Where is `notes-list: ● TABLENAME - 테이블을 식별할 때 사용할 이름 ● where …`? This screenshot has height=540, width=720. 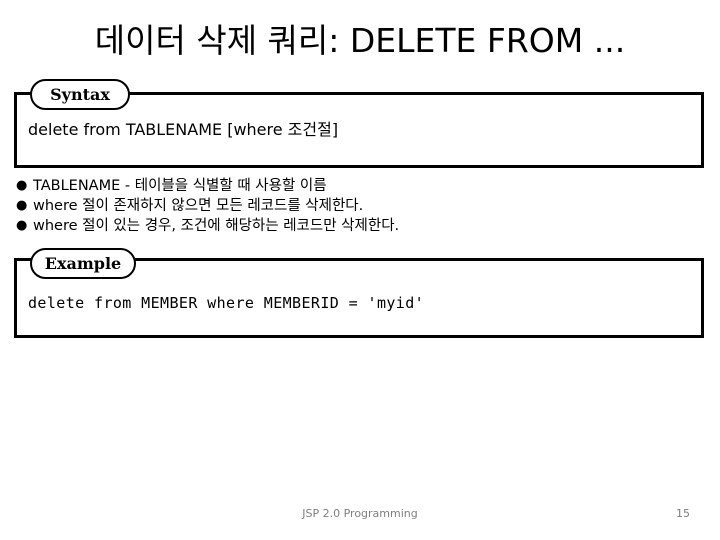
notes-list: ● TABLENAME - 테이블을 식별할 때 사용할 이름 ● where … is located at coordinates (336, 206).